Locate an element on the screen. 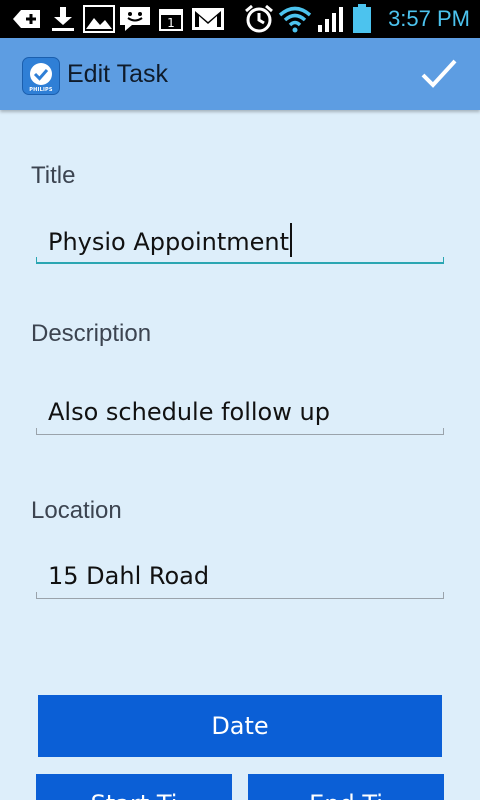  start-time-button: Start Ti is located at coordinates (134, 787).